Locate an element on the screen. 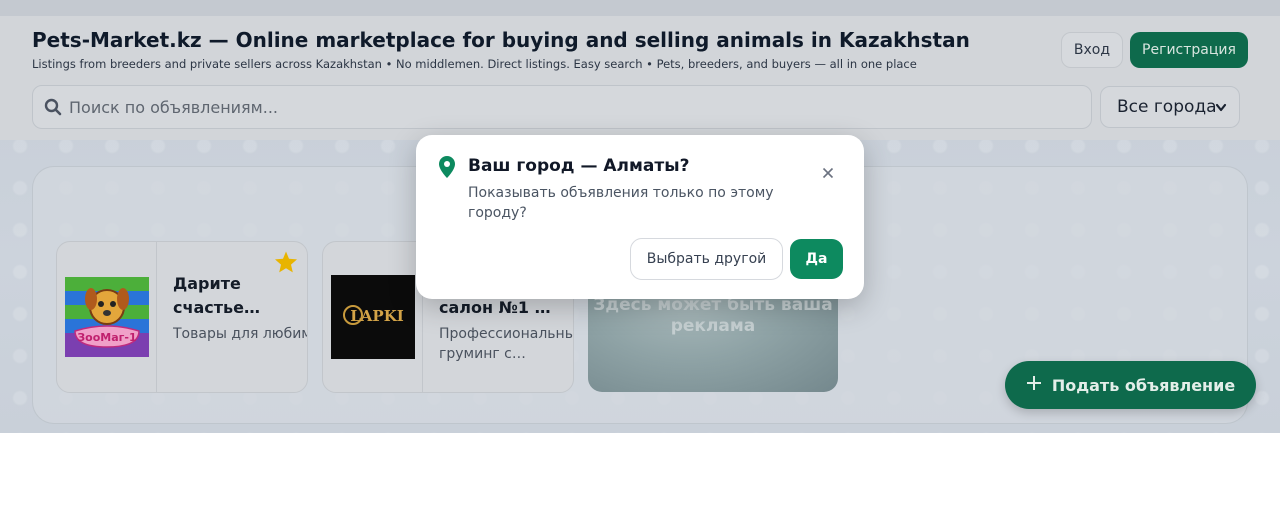 This screenshot has width=1280, height=520. post-listing-label: Подать объявление is located at coordinates (1143, 385).